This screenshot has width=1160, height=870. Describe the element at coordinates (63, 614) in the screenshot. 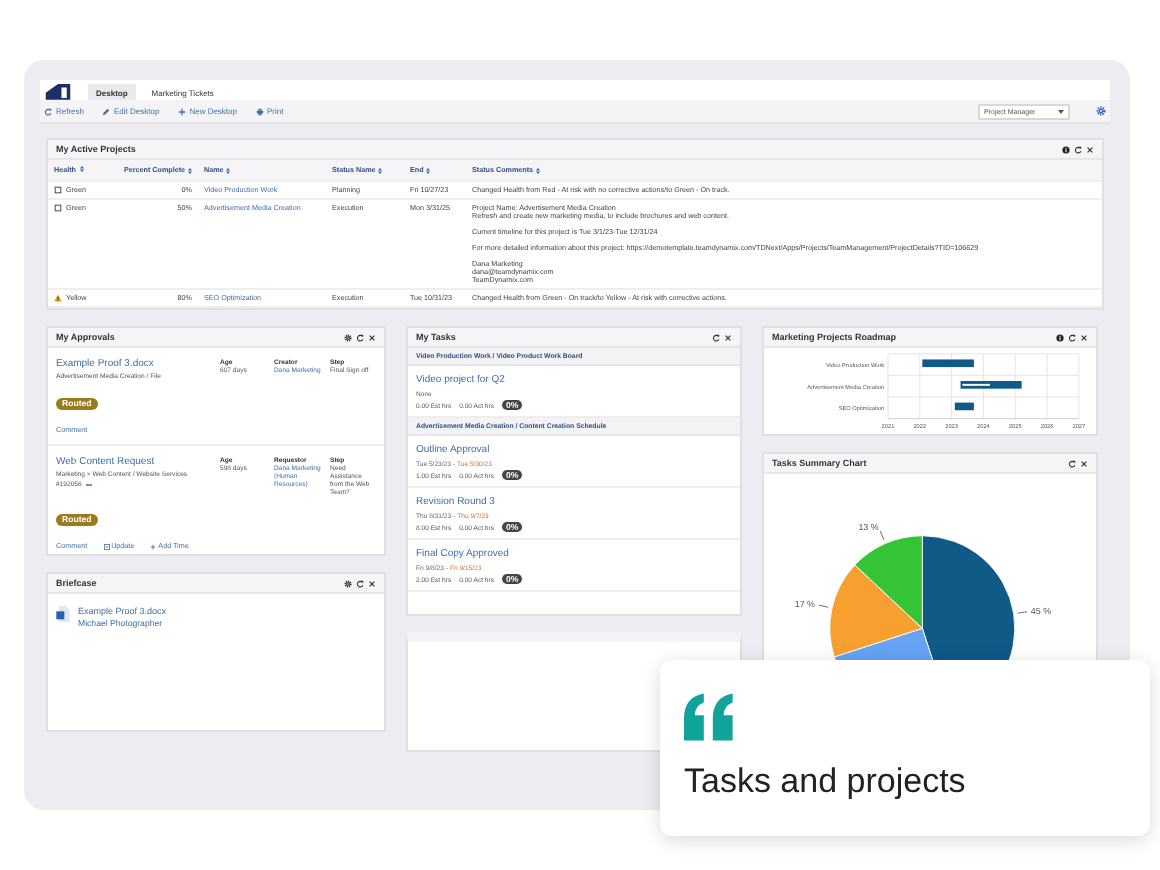

I see `document-icon` at that location.